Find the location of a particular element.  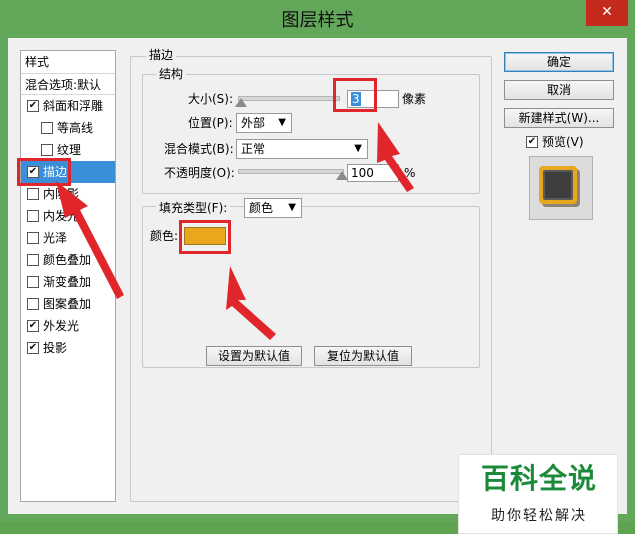

close-button: ✕ is located at coordinates (607, 13).